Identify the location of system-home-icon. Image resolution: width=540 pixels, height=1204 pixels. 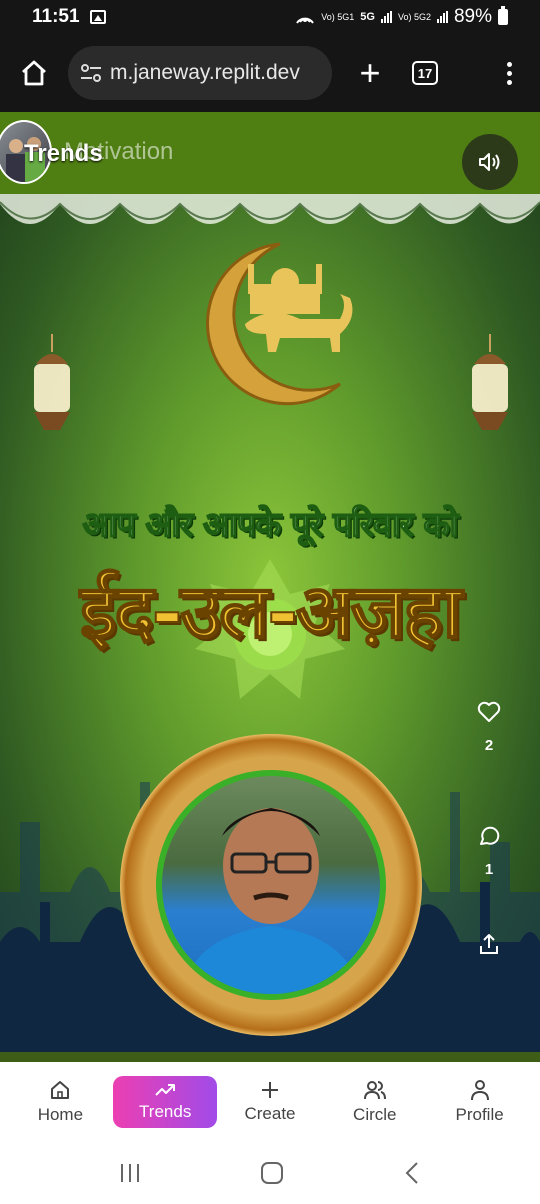
(272, 1173).